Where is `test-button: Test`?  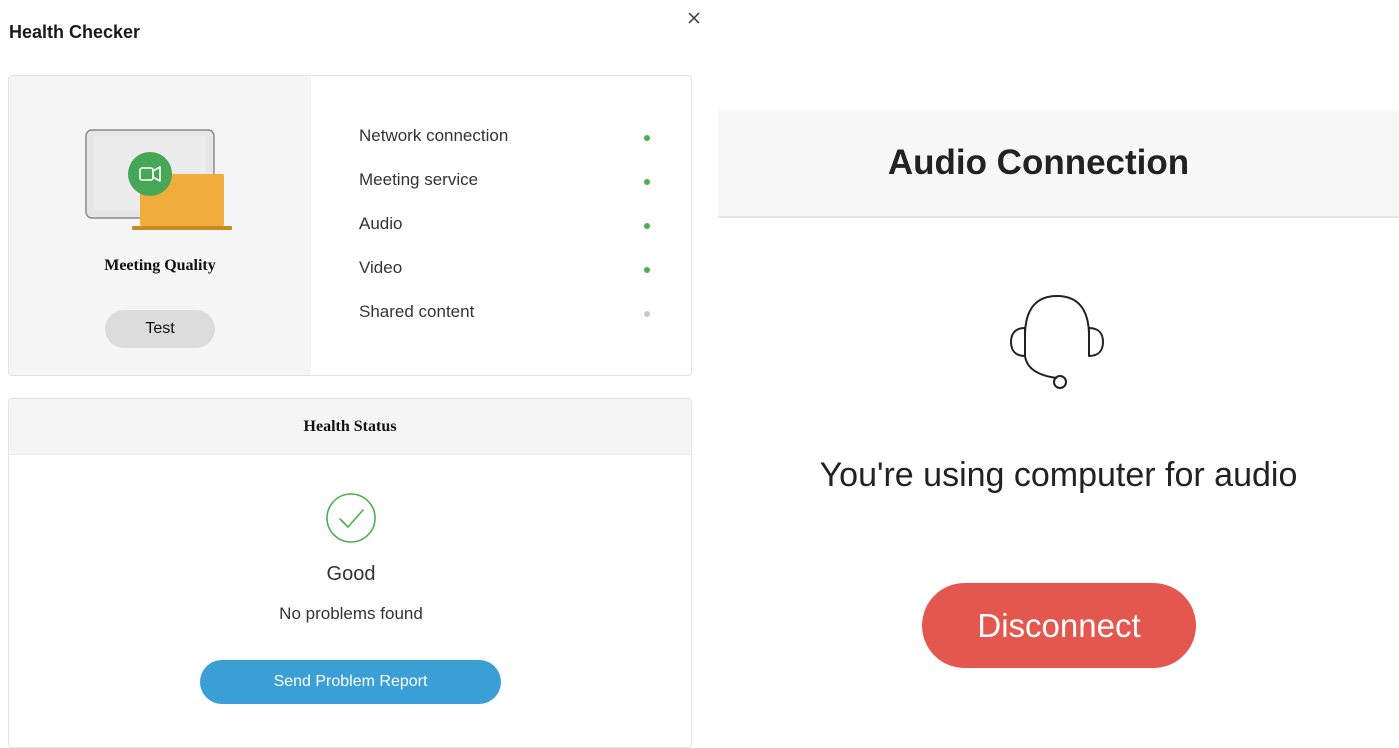
test-button: Test is located at coordinates (160, 329).